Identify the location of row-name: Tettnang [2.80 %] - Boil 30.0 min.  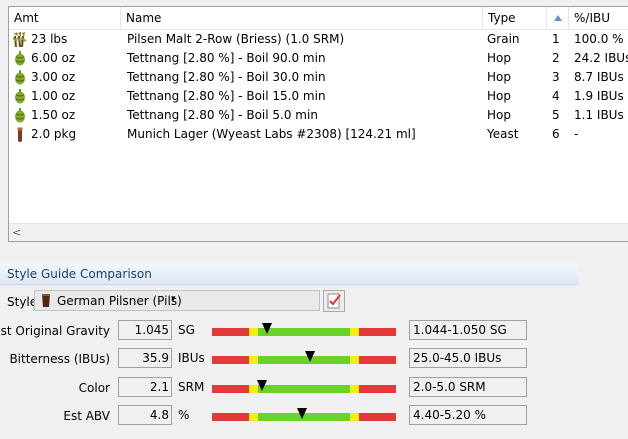
(226, 77).